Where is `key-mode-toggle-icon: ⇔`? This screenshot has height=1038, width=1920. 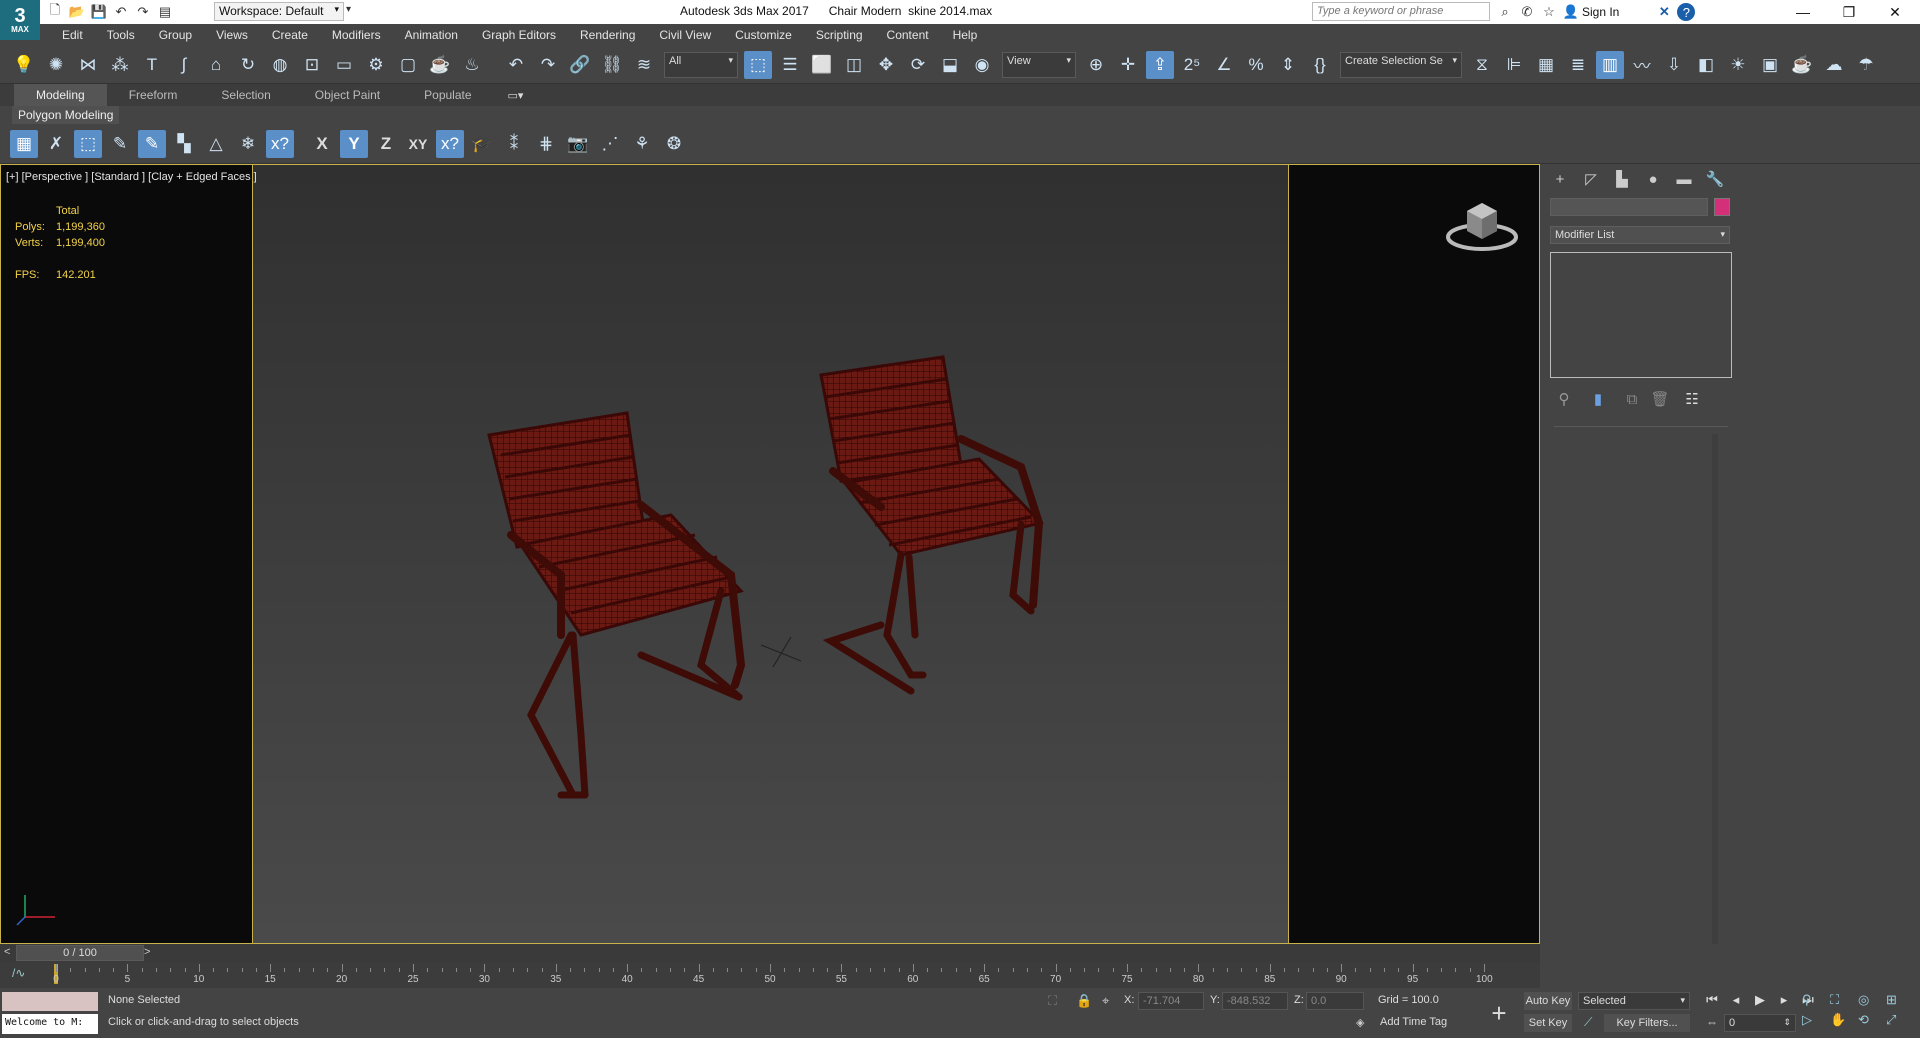 key-mode-toggle-icon: ⇔ is located at coordinates (1712, 1022).